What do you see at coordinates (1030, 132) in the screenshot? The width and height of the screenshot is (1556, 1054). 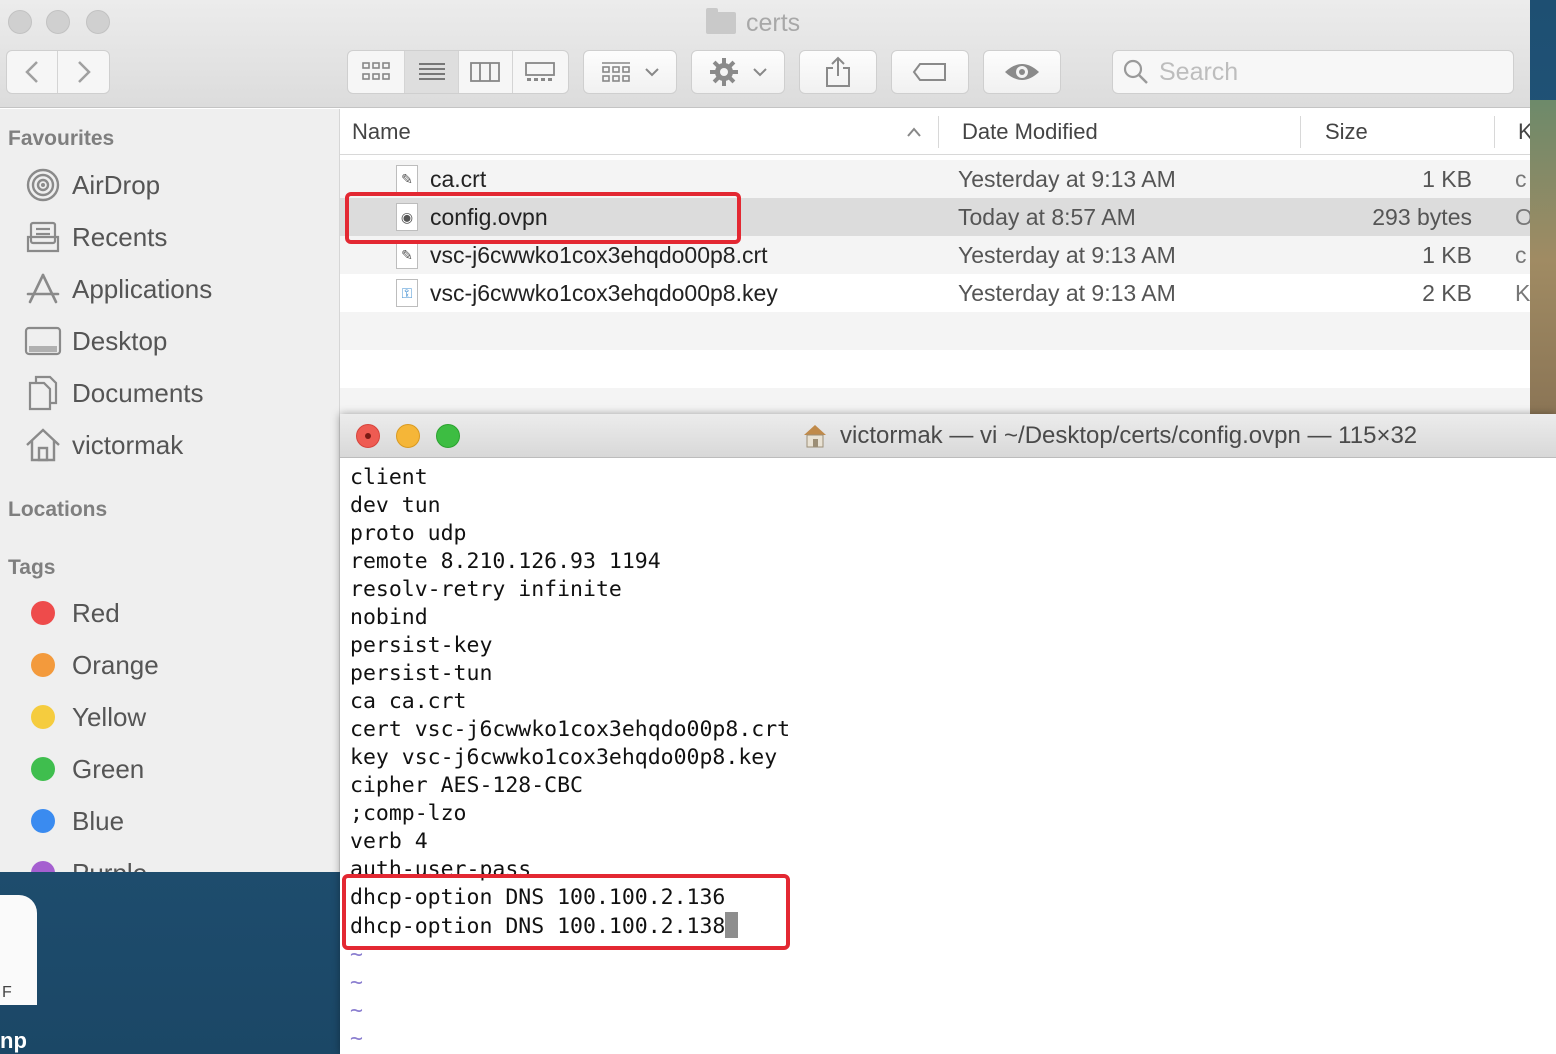 I see `column-header-date-modified: Date Modified` at bounding box center [1030, 132].